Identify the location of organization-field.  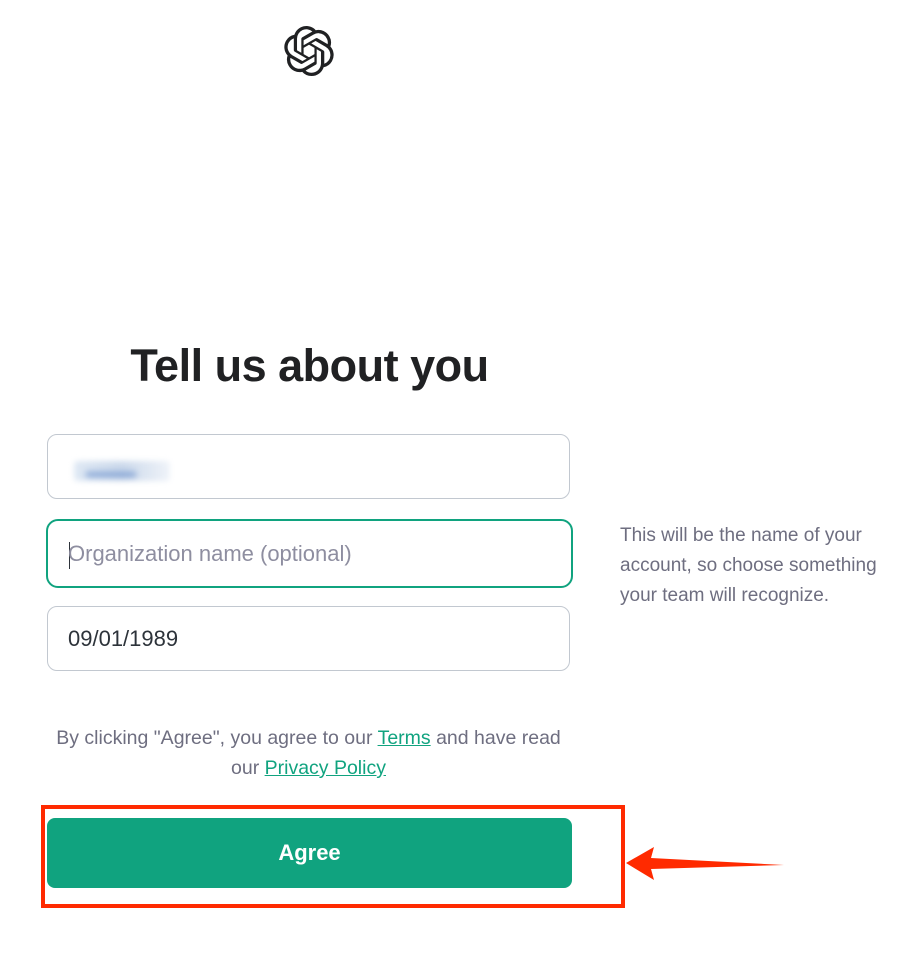
(309, 553).